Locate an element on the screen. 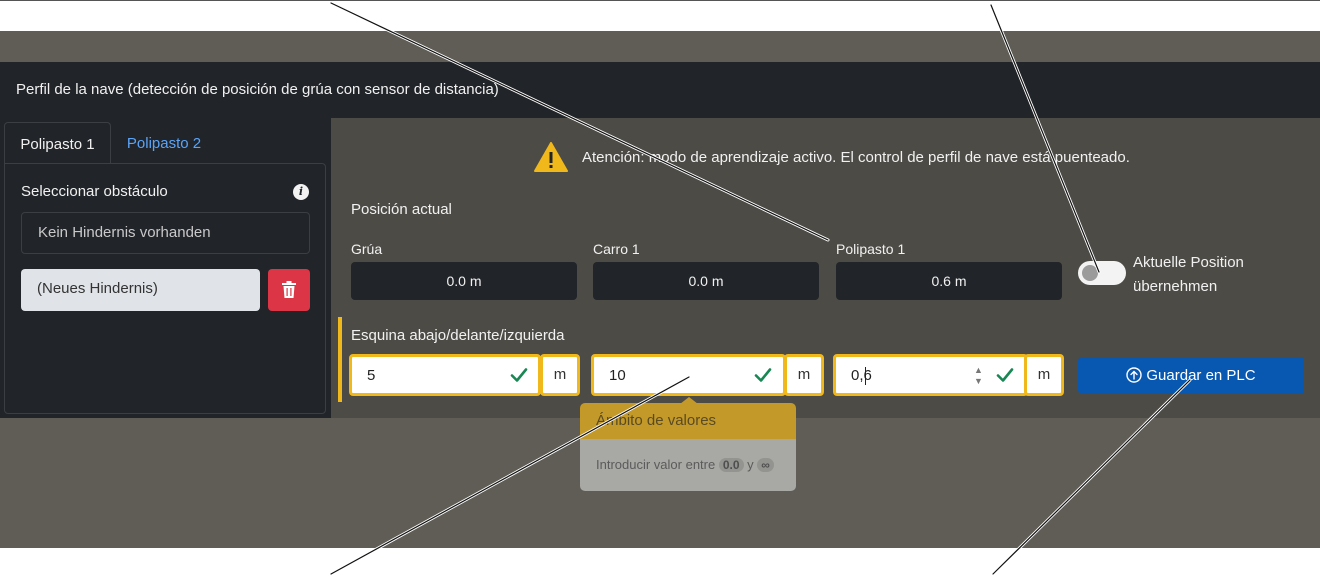 The height and width of the screenshot is (580, 1320). tab-polipasto-2: Polipasto 2 is located at coordinates (164, 143).